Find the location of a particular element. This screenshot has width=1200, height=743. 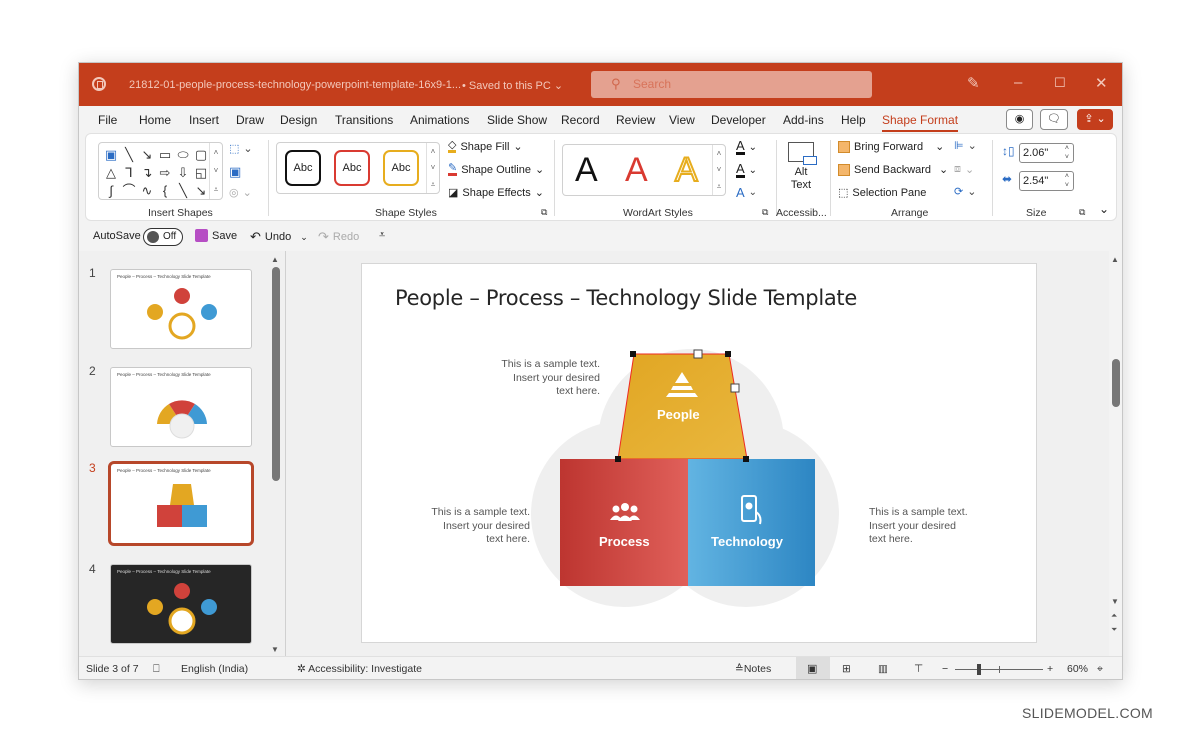

tab-review: Review is located at coordinates (635, 120).